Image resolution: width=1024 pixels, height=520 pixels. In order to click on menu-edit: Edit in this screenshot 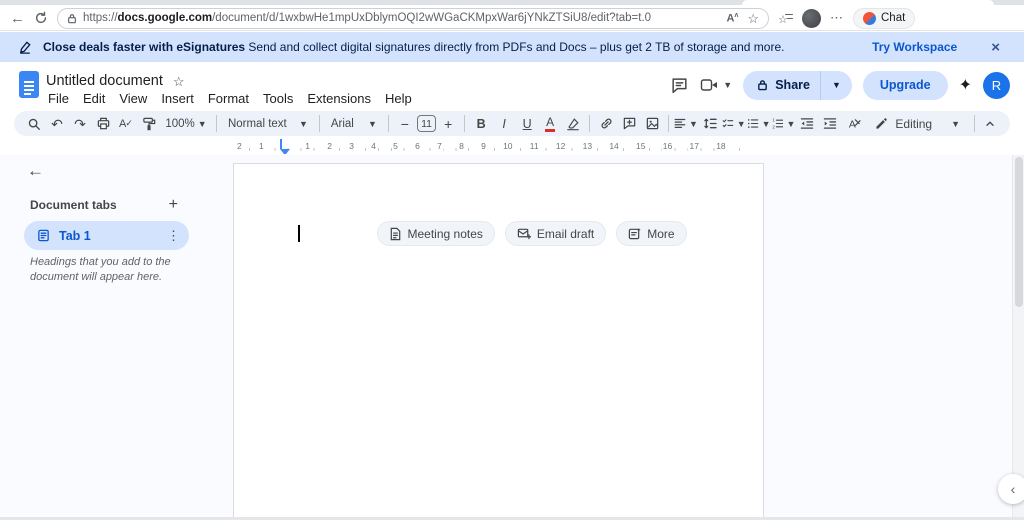, I will do `click(94, 98)`.